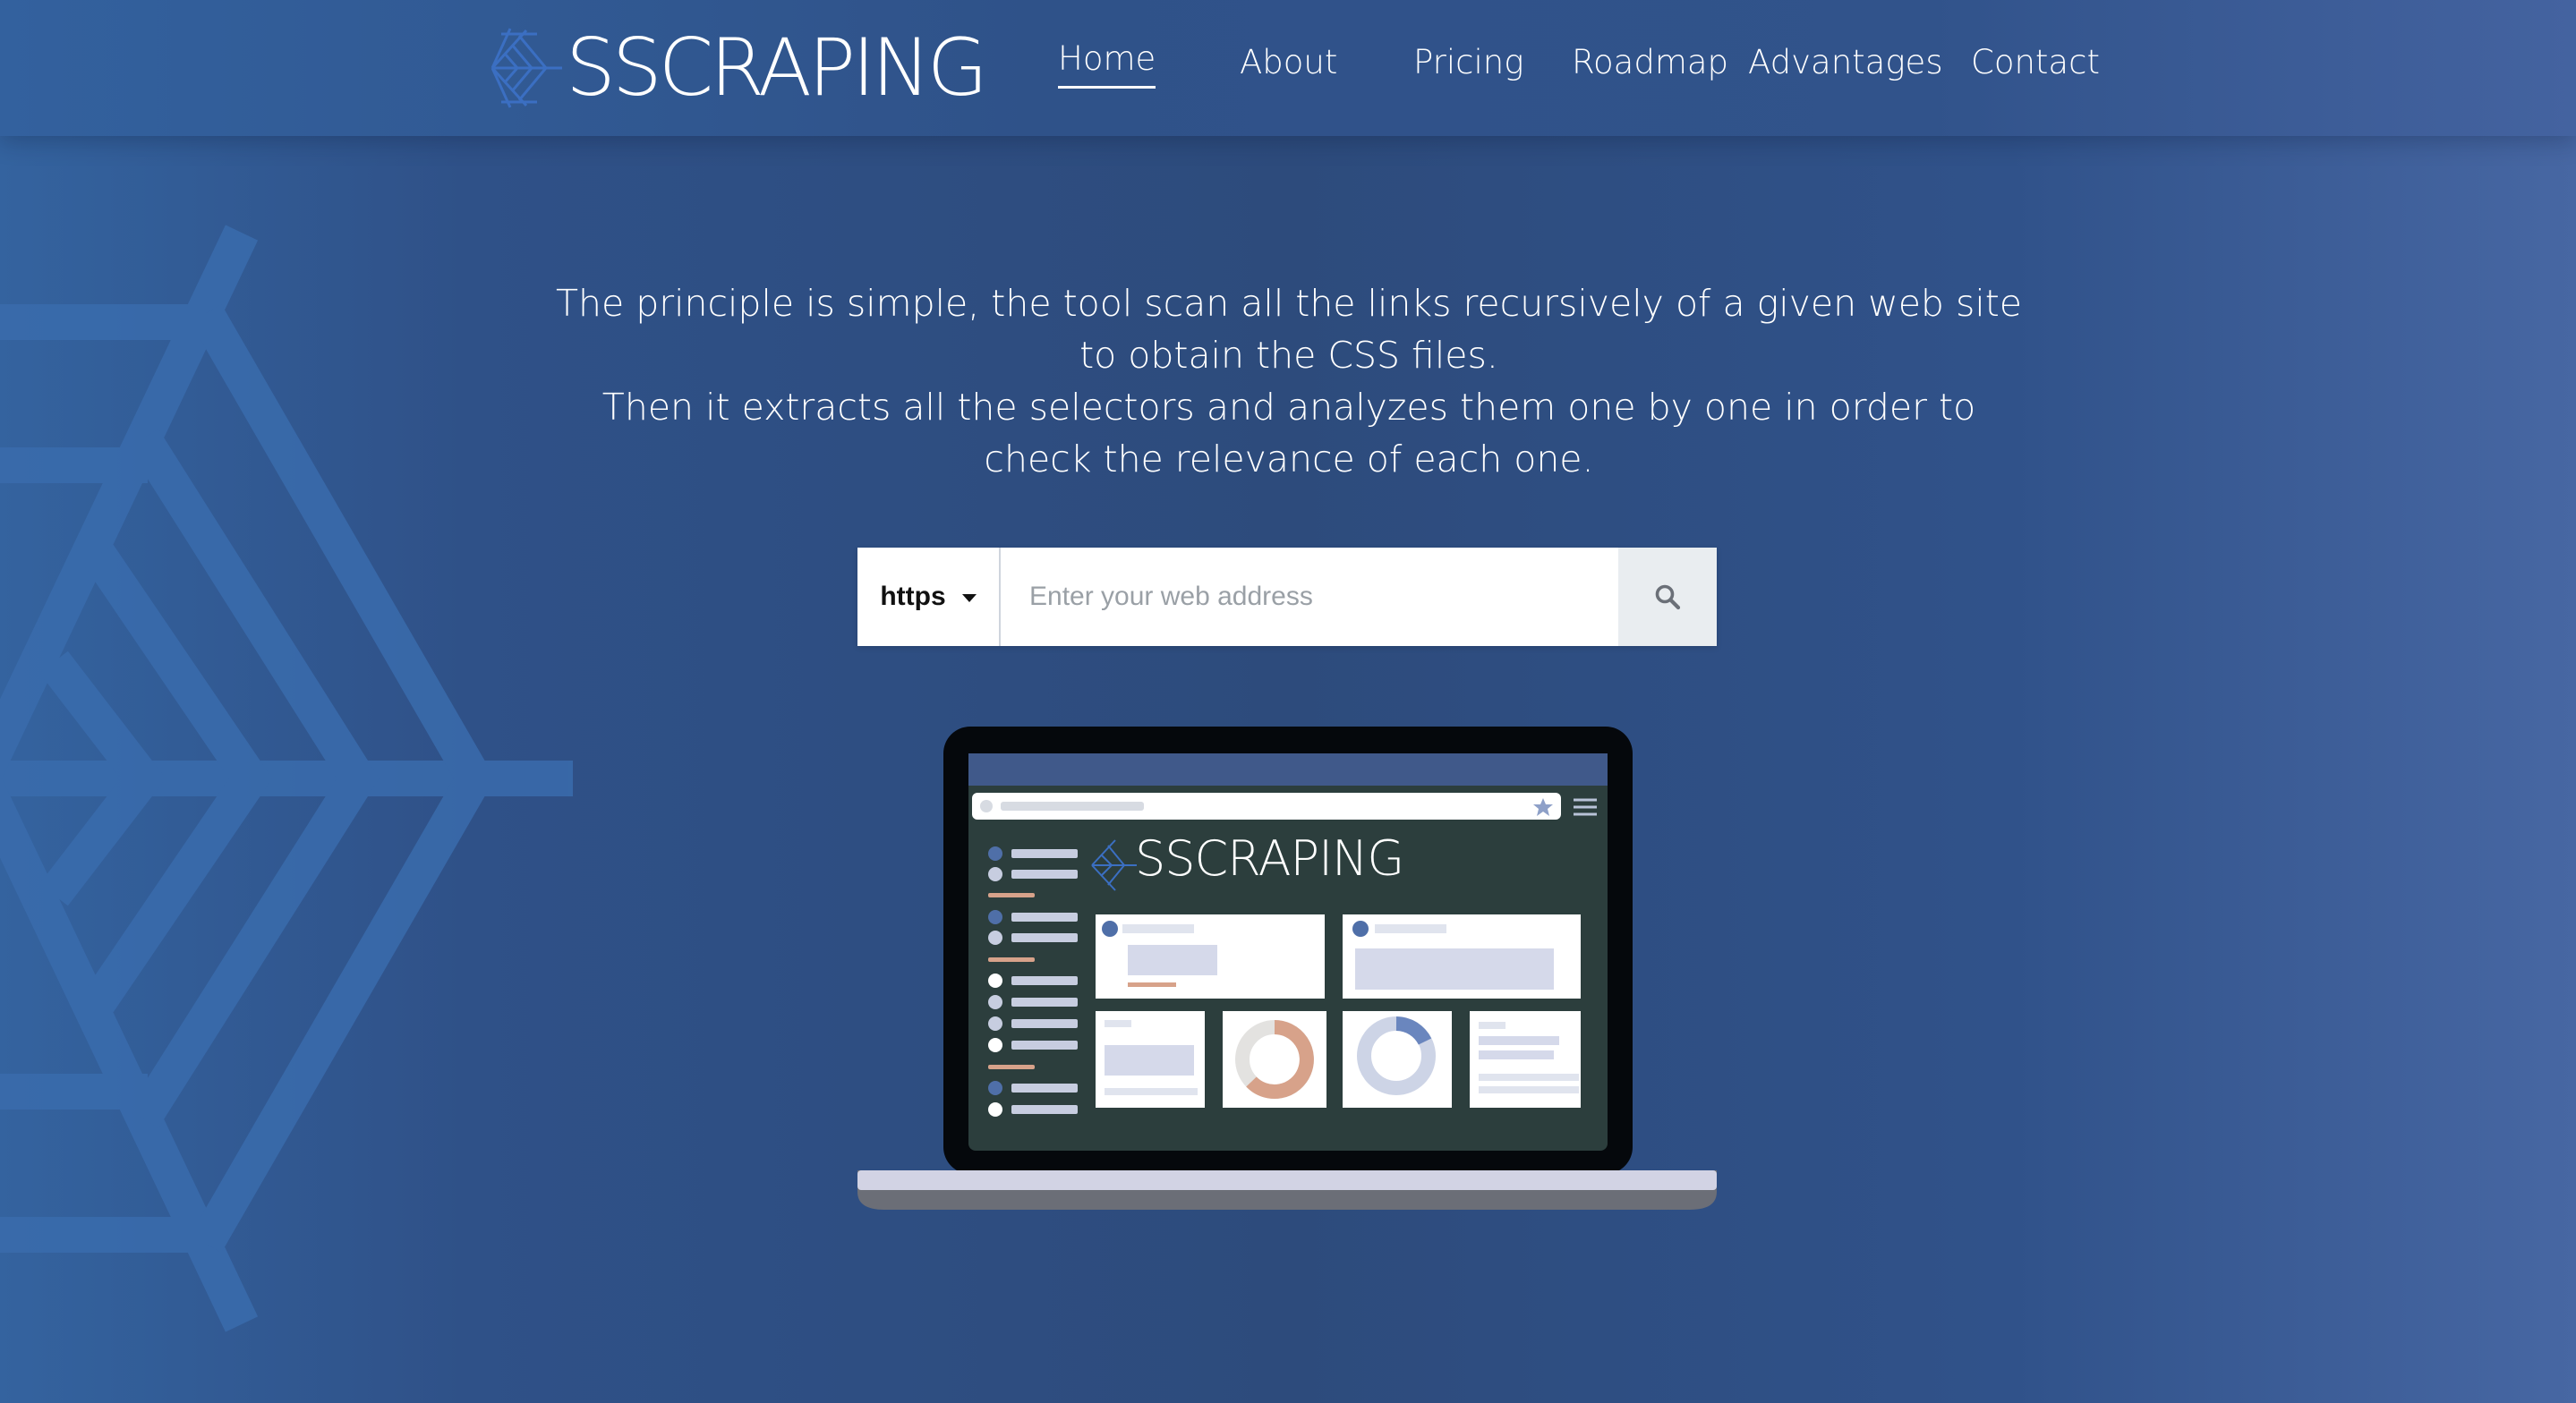 The width and height of the screenshot is (2576, 1403). Describe the element at coordinates (969, 598) in the screenshot. I see `caret-down-icon` at that location.